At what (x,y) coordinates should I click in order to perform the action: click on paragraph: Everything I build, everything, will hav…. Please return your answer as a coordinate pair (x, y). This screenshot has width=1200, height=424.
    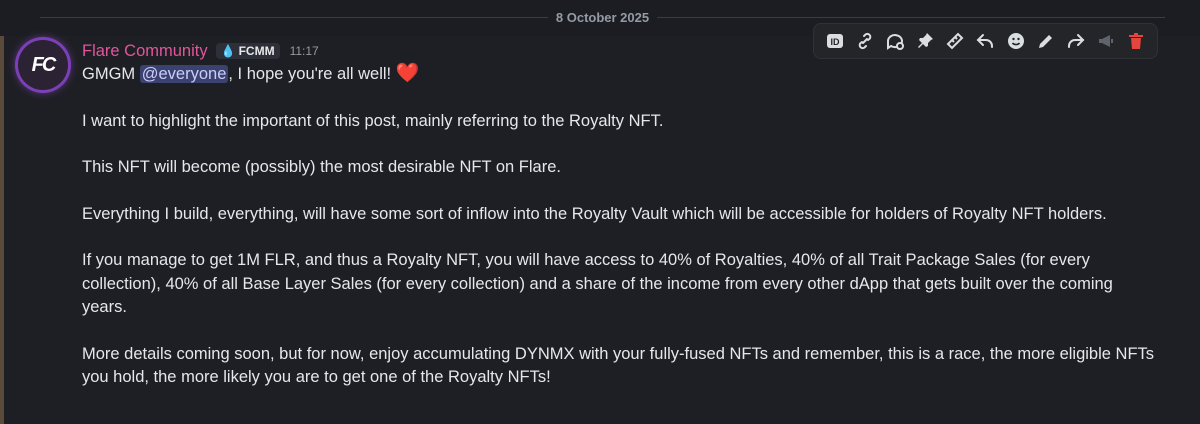
    Looking at the image, I should click on (594, 213).